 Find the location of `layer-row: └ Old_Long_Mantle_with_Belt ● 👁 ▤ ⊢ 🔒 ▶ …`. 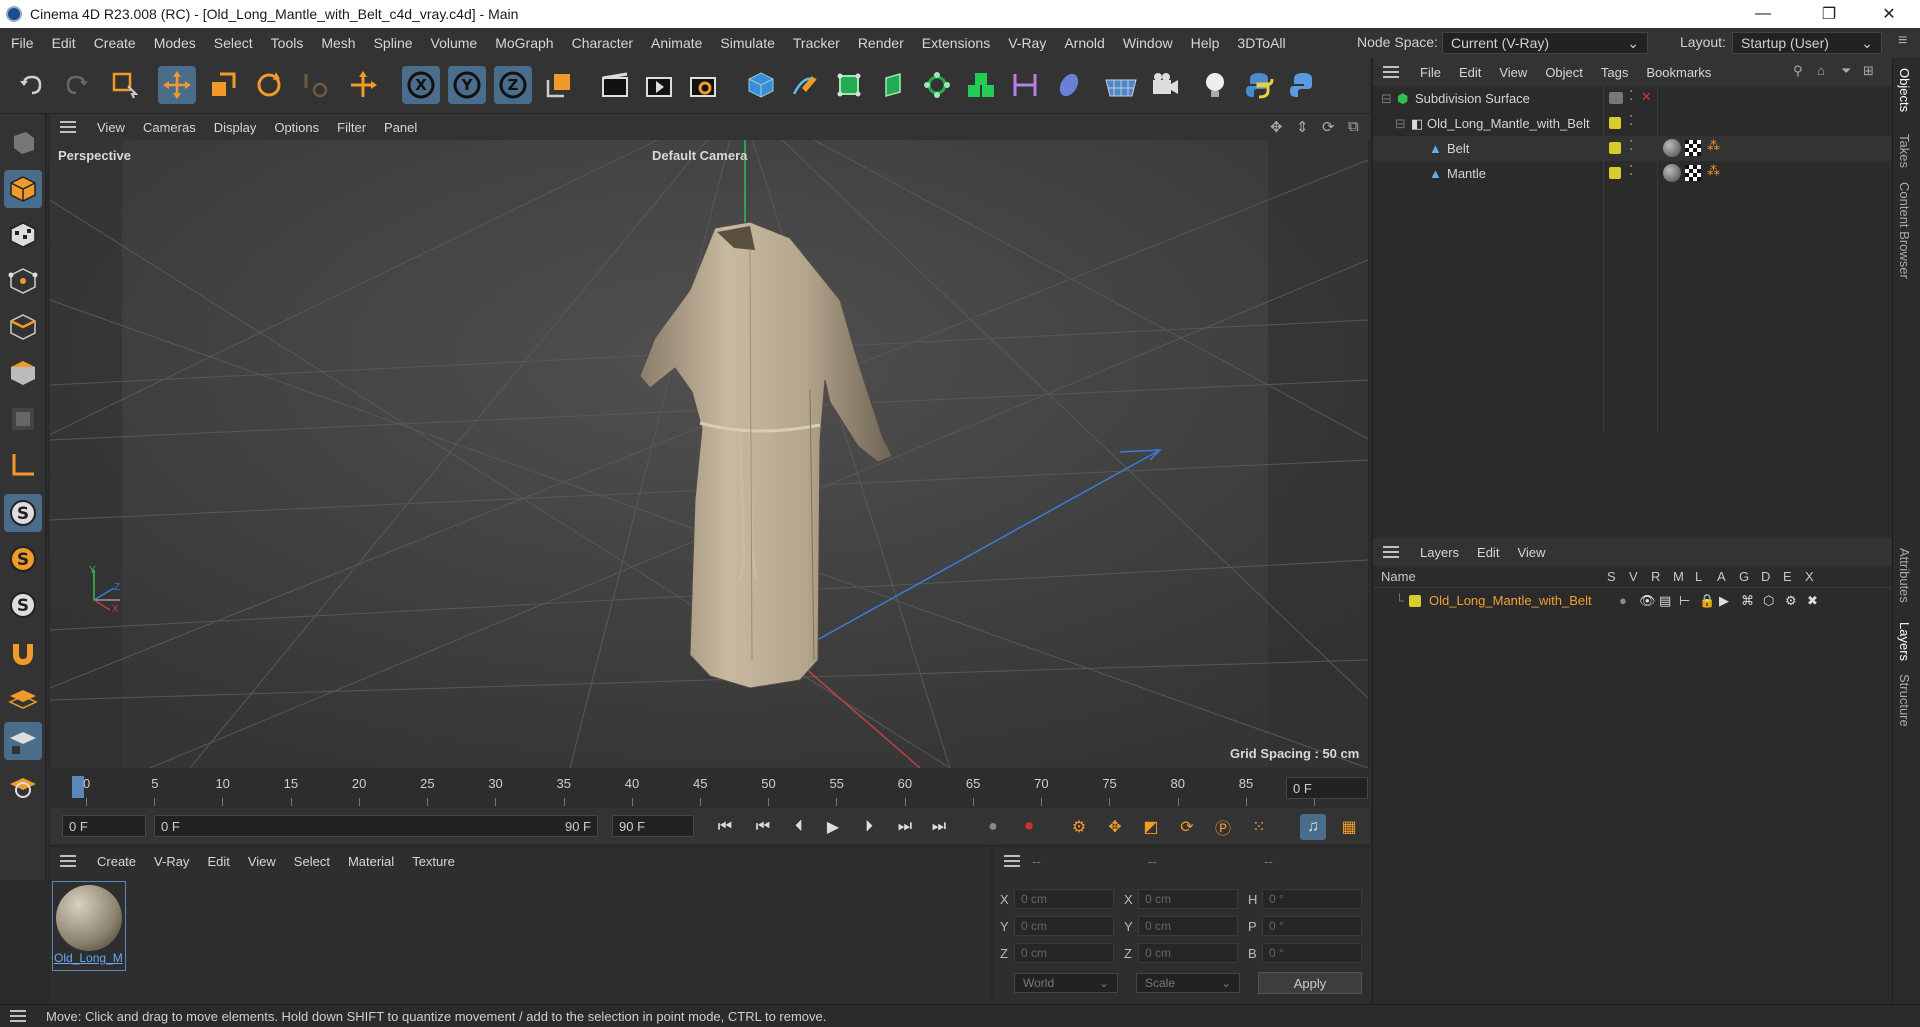

layer-row: └ Old_Long_Mantle_with_Belt ● 👁 ▤ ⊢ 🔒 ▶ … is located at coordinates (1633, 600).